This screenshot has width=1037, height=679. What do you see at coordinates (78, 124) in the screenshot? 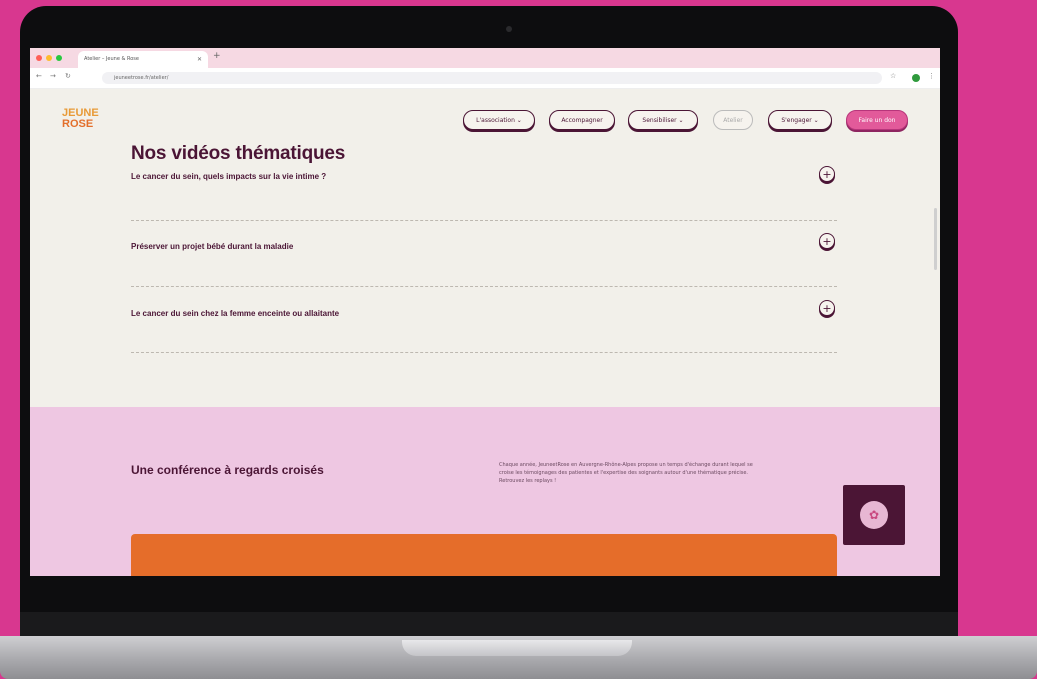
I see `logo-line-2: ROSE` at bounding box center [78, 124].